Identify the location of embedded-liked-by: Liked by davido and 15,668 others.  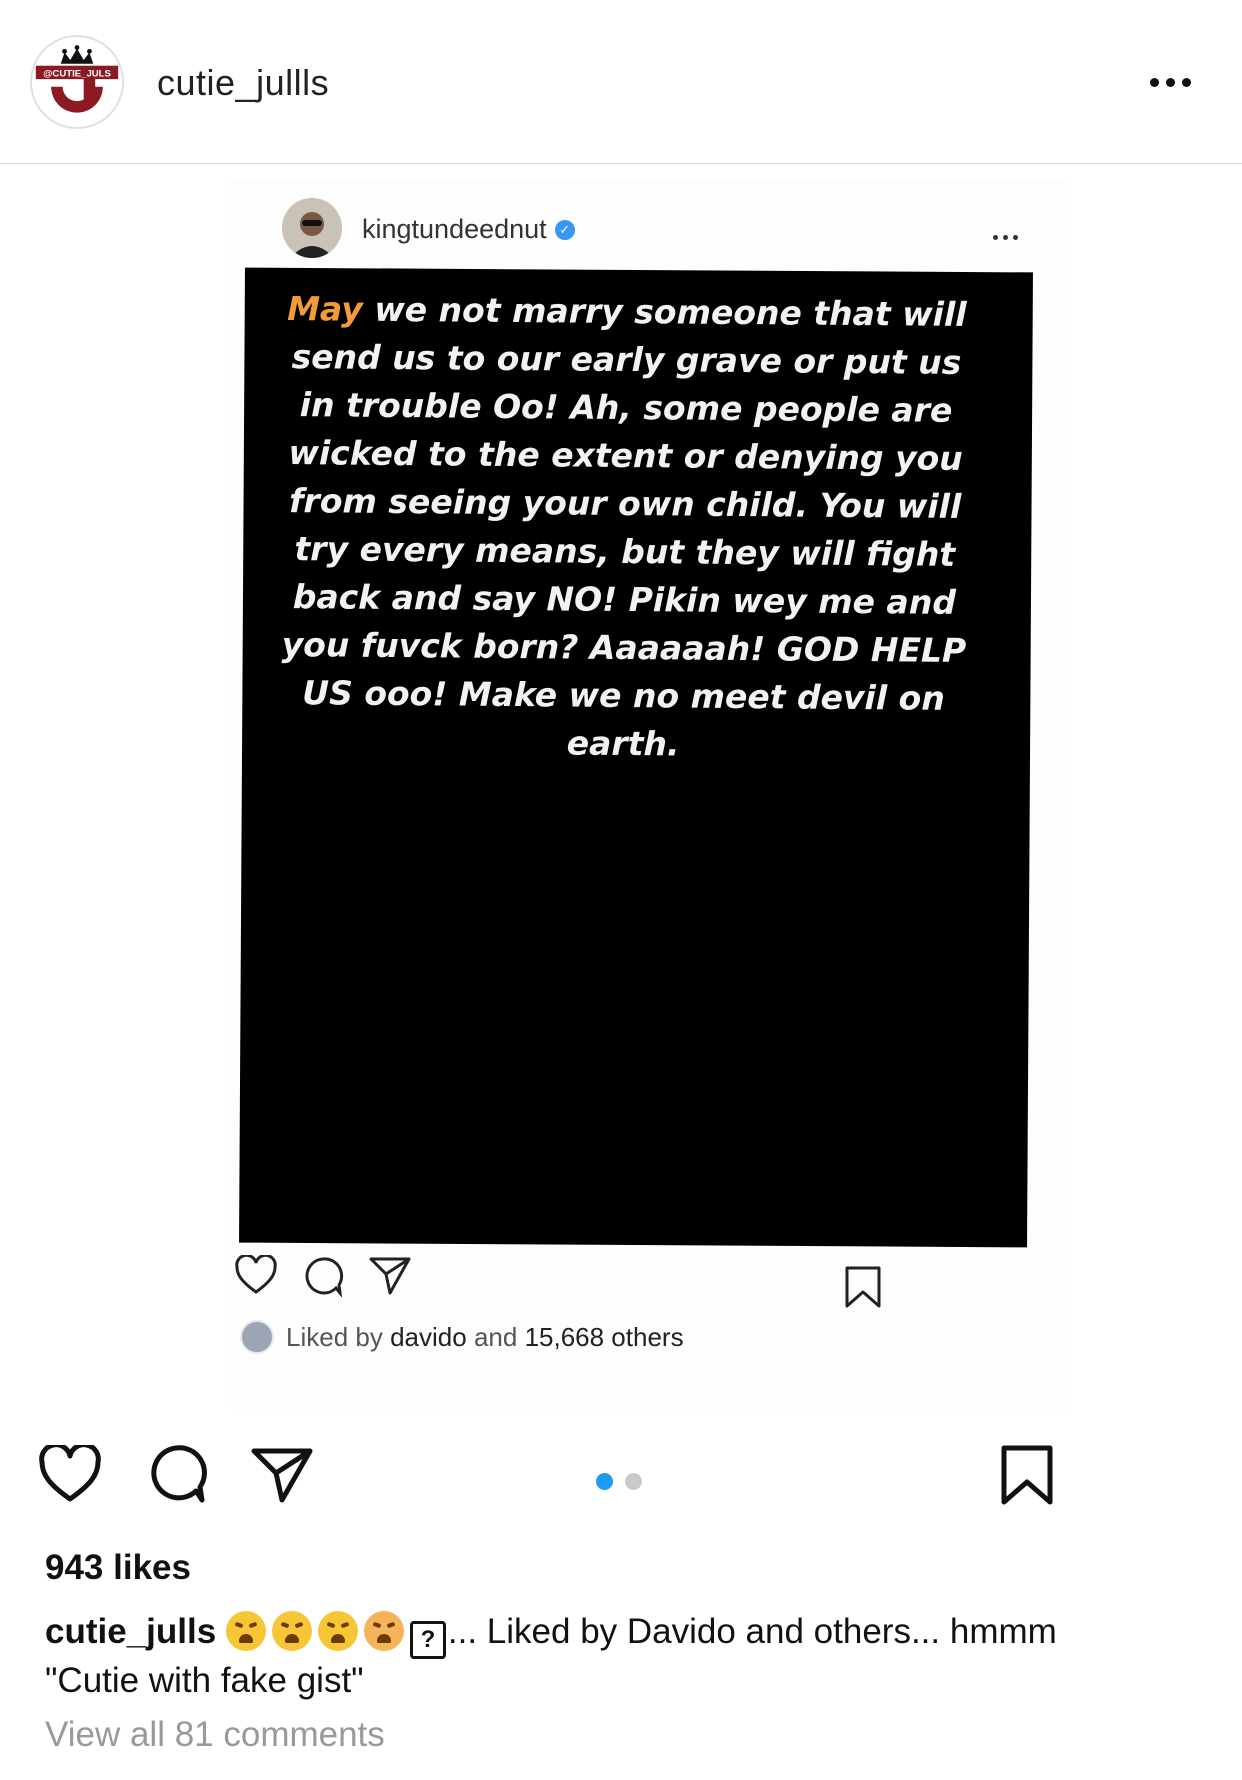
(462, 1337).